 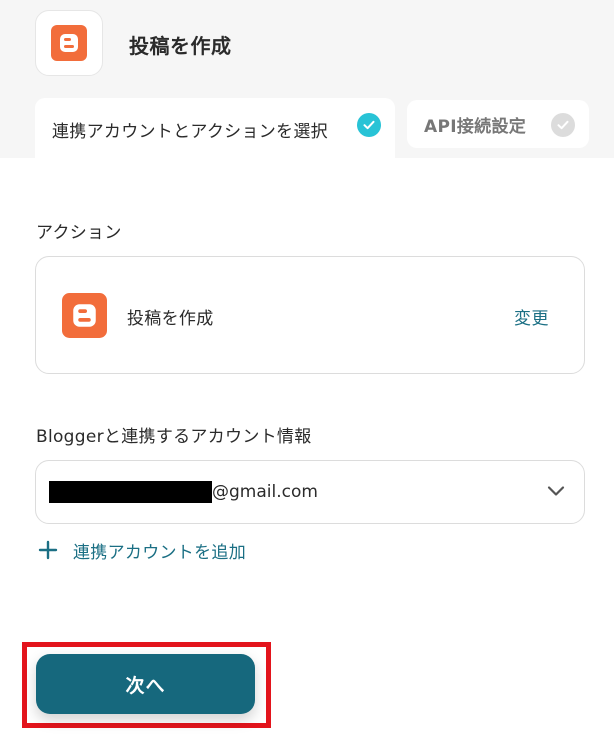 I want to click on action-name: 投稿を作成, so click(x=170, y=319).